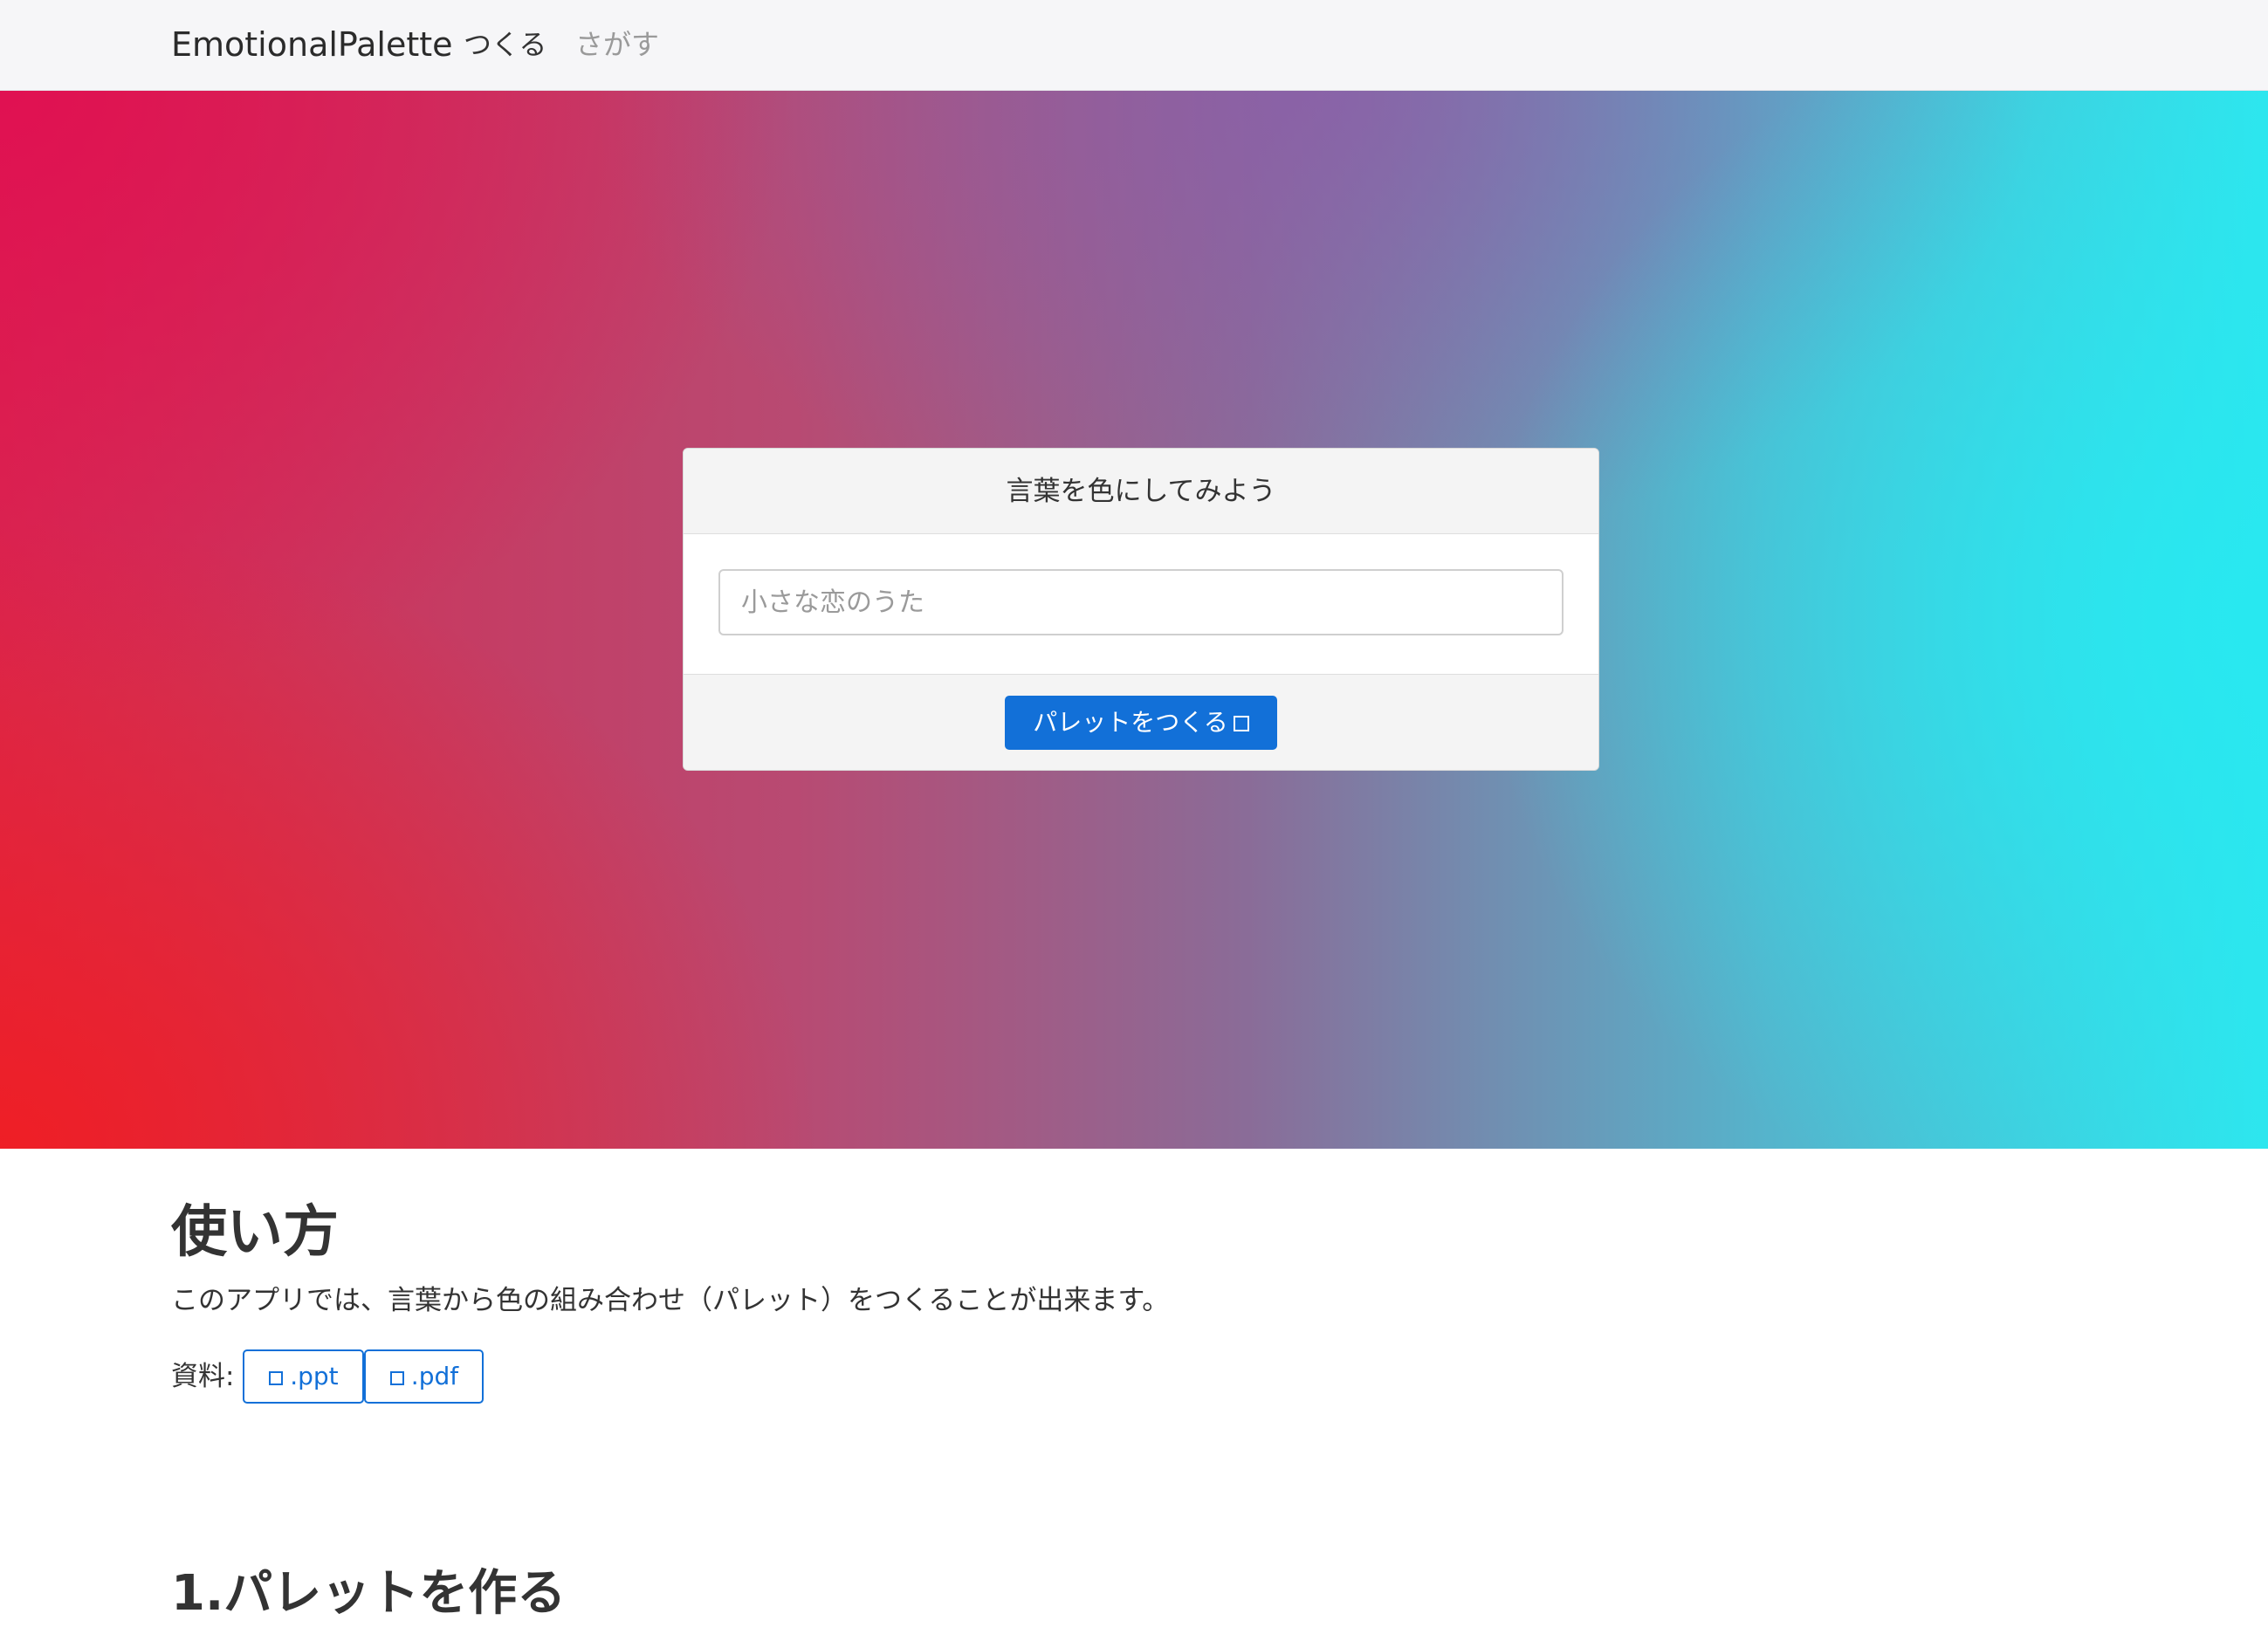 The width and height of the screenshot is (2268, 1641). I want to click on create-palette-button-label: パレットをつくる, so click(1131, 723).